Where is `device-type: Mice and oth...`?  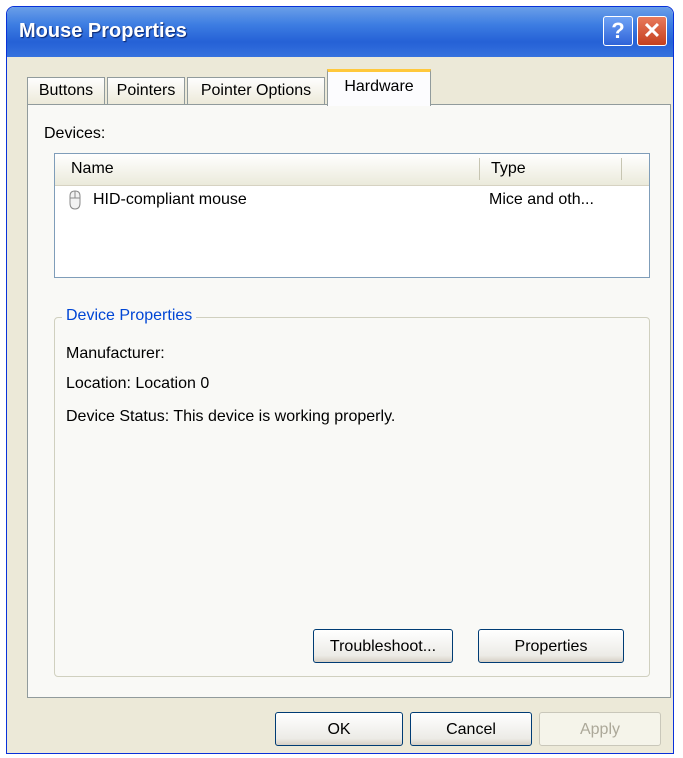
device-type: Mice and oth... is located at coordinates (541, 199).